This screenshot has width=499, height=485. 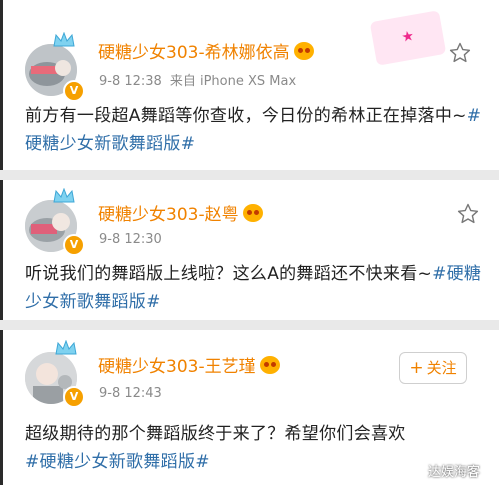 What do you see at coordinates (229, 274) in the screenshot?
I see `post-text-content: 听说我们的舞蹈版上线啦？这么A的舞蹈还不快来看~` at bounding box center [229, 274].